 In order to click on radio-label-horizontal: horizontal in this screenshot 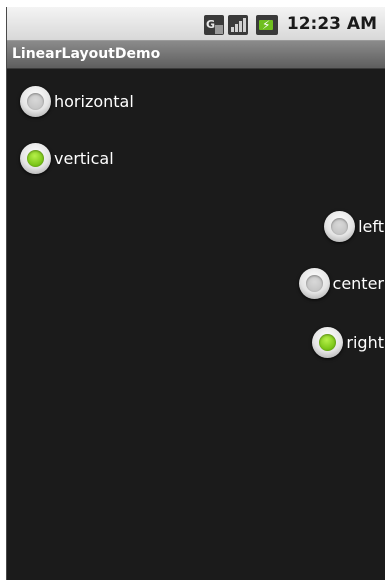, I will do `click(94, 101)`.